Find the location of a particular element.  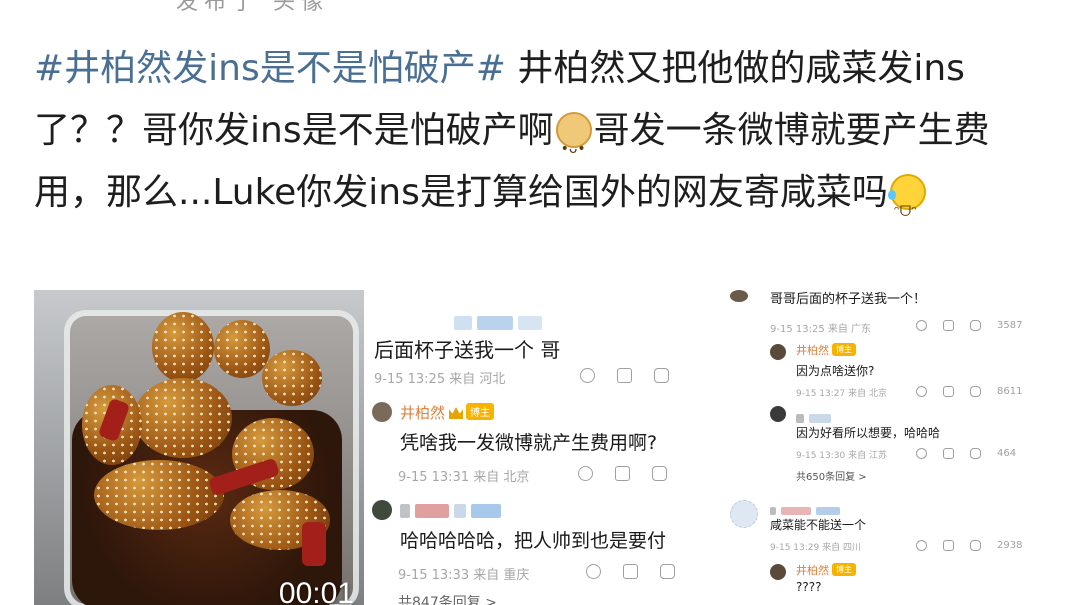

comment-text: 哥哥后面的杯子送我一个！ is located at coordinates (848, 299).